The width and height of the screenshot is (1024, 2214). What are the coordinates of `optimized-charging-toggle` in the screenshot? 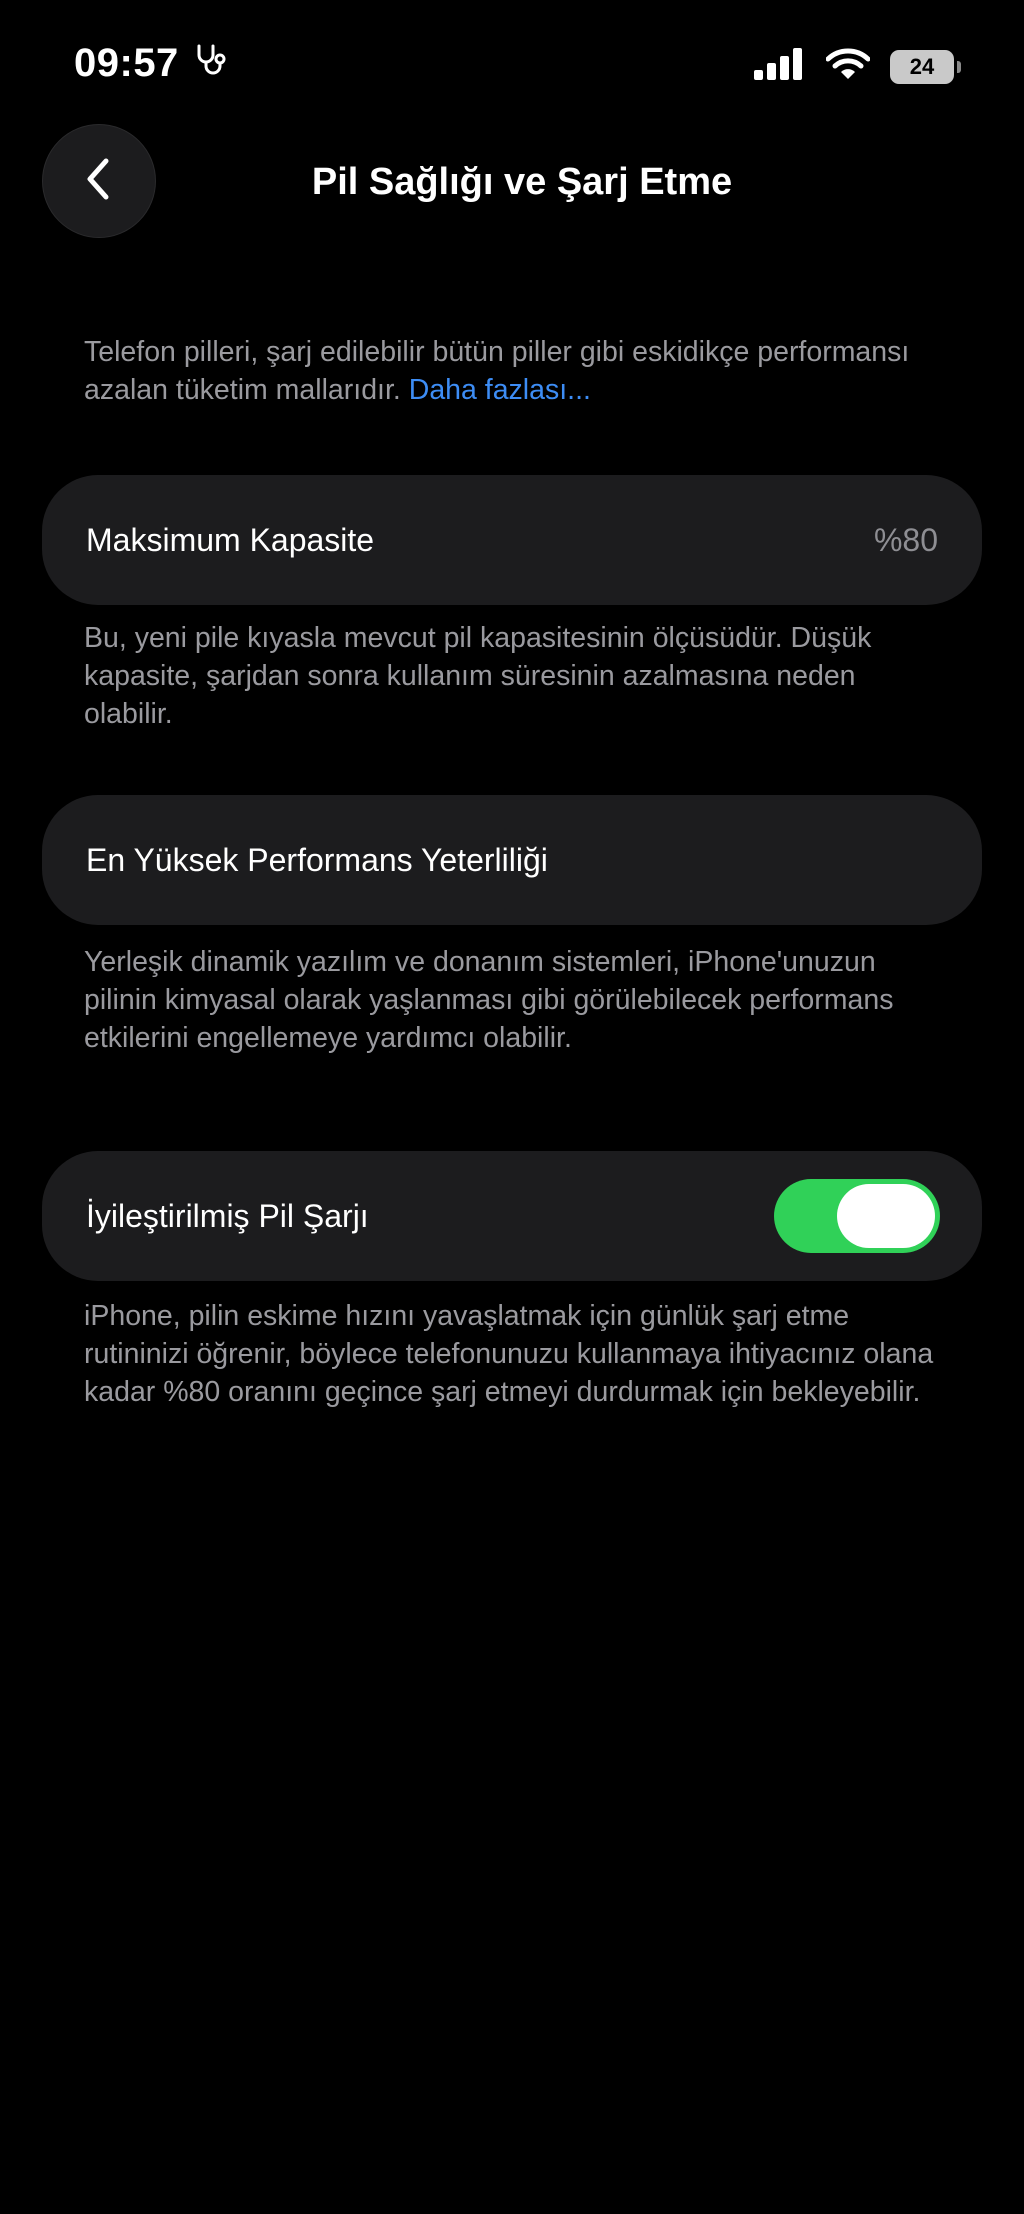 It's located at (857, 1216).